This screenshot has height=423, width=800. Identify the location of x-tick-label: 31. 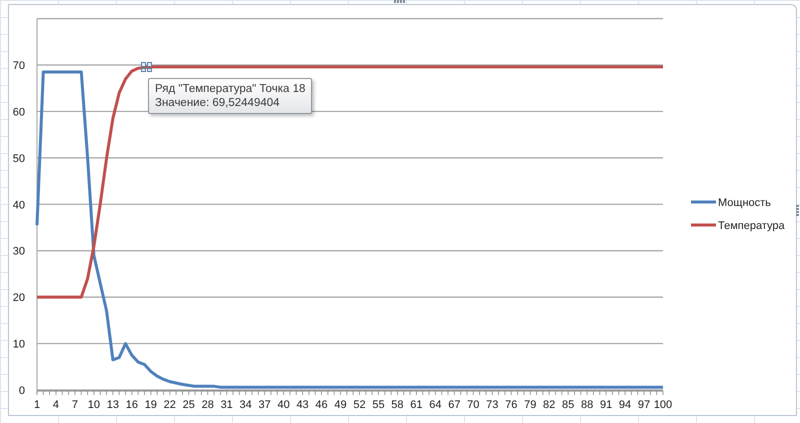
(226, 405).